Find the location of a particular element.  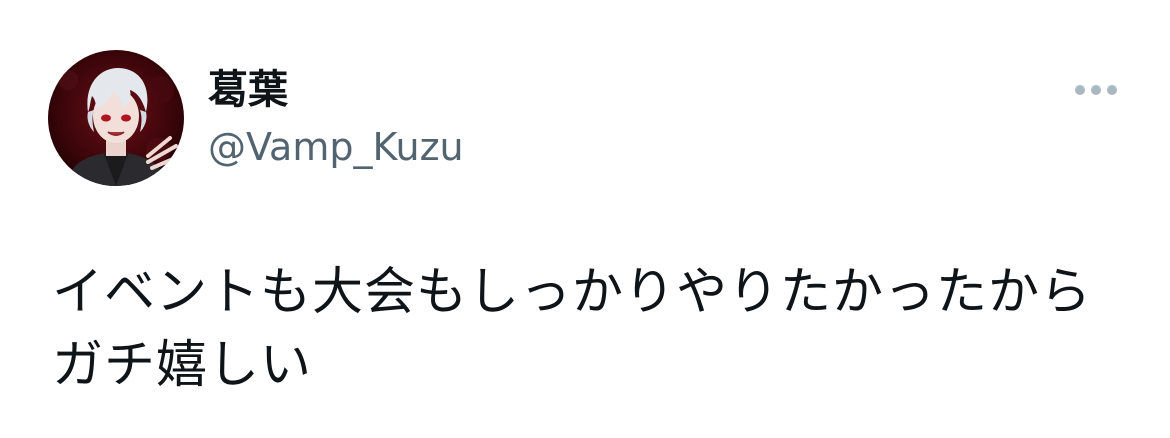

avatar-image is located at coordinates (116, 118).